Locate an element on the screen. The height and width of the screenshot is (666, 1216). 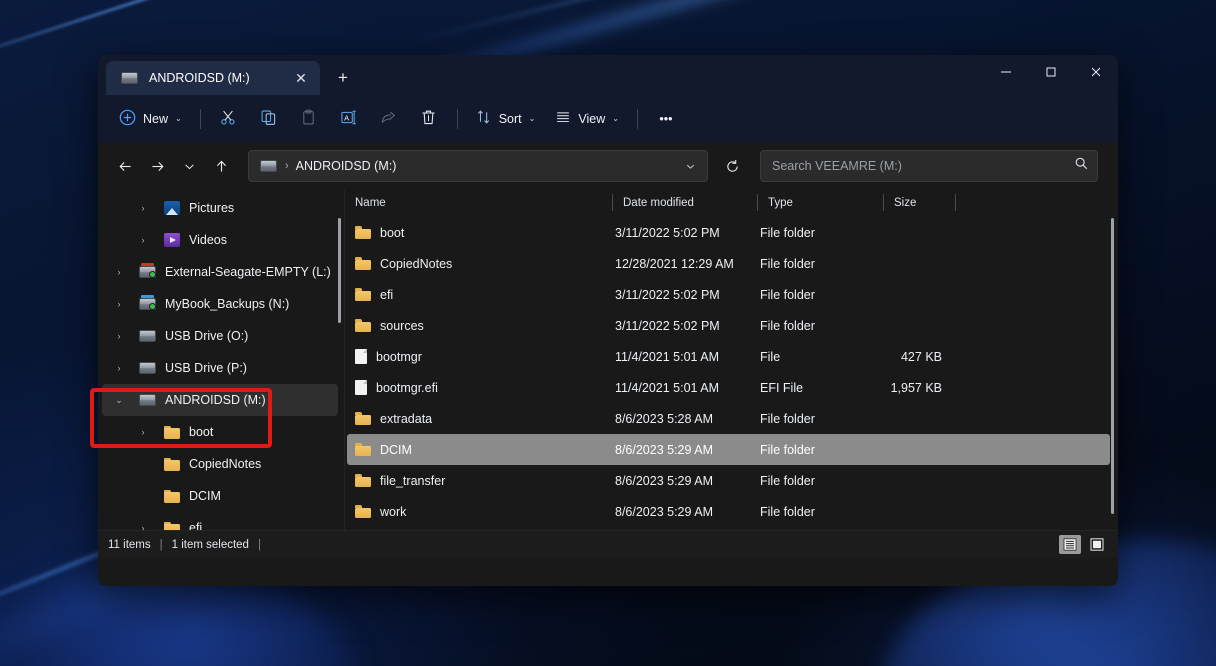
search-input is located at coordinates (923, 166).